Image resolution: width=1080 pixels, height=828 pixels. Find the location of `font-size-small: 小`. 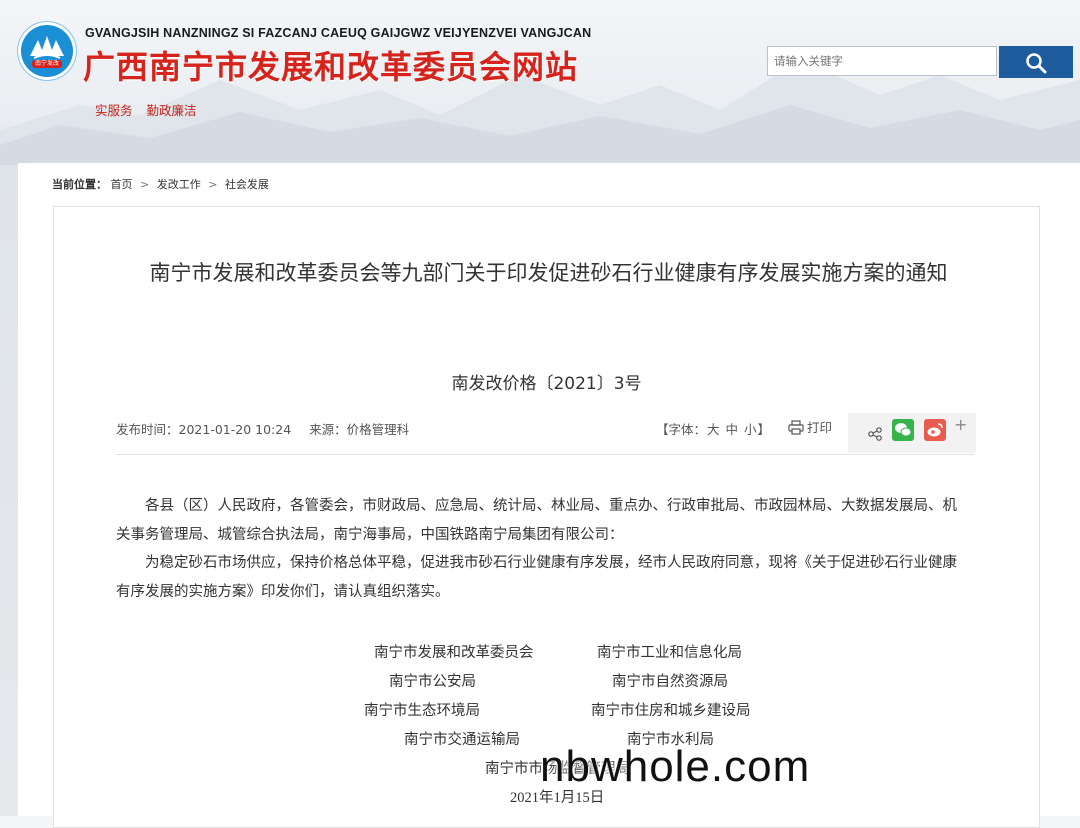

font-size-small: 小 is located at coordinates (750, 429).